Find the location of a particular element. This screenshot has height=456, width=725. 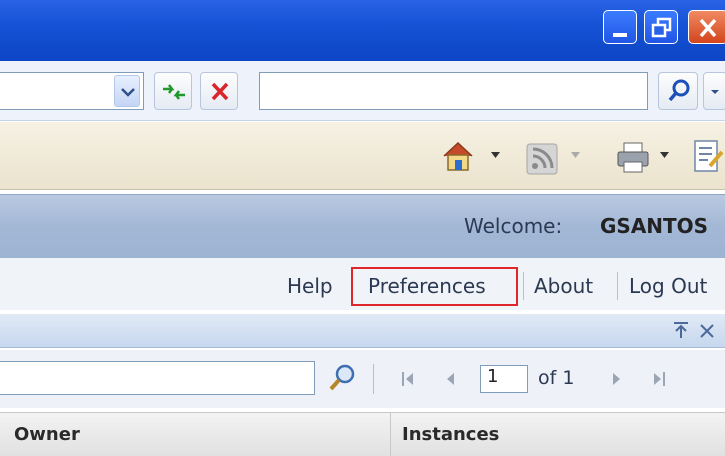

panel-close-button is located at coordinates (707, 330).